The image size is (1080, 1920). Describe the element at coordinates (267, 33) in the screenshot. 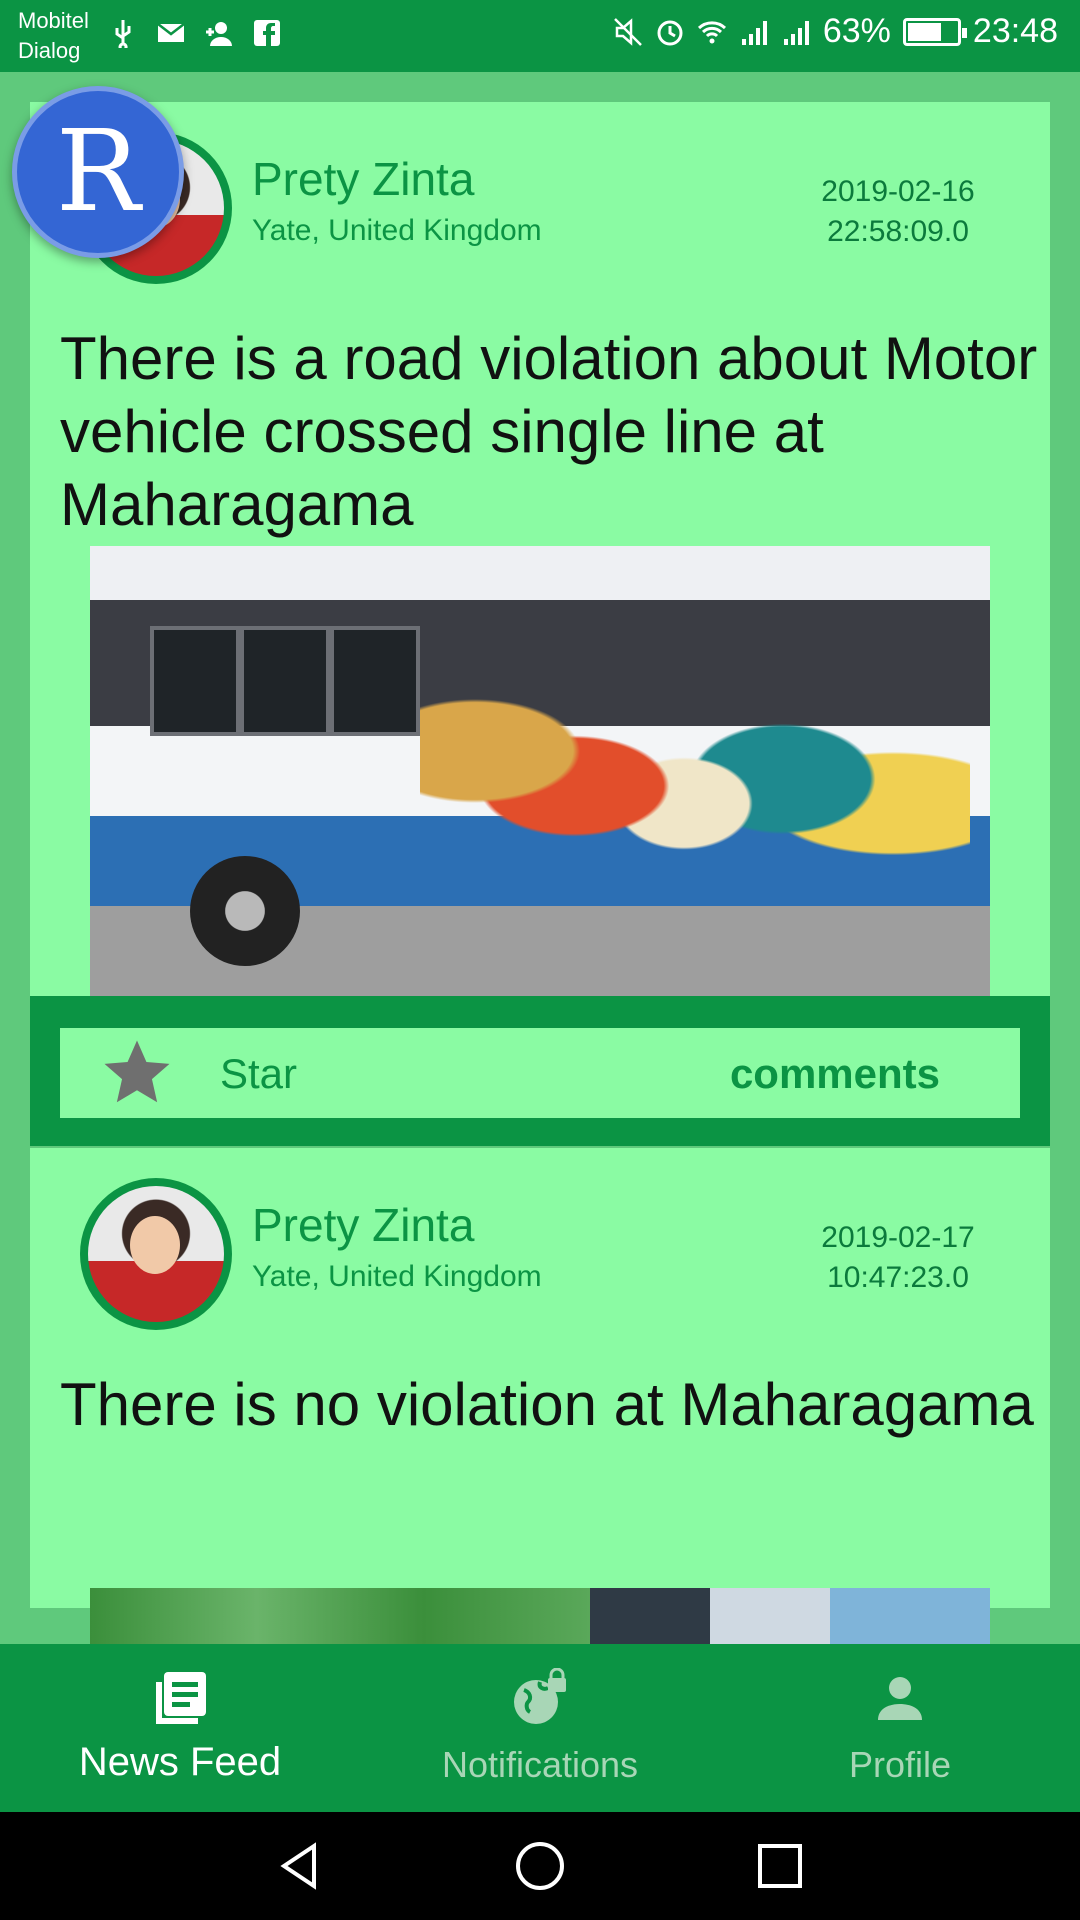

I see `facebook-icon` at that location.